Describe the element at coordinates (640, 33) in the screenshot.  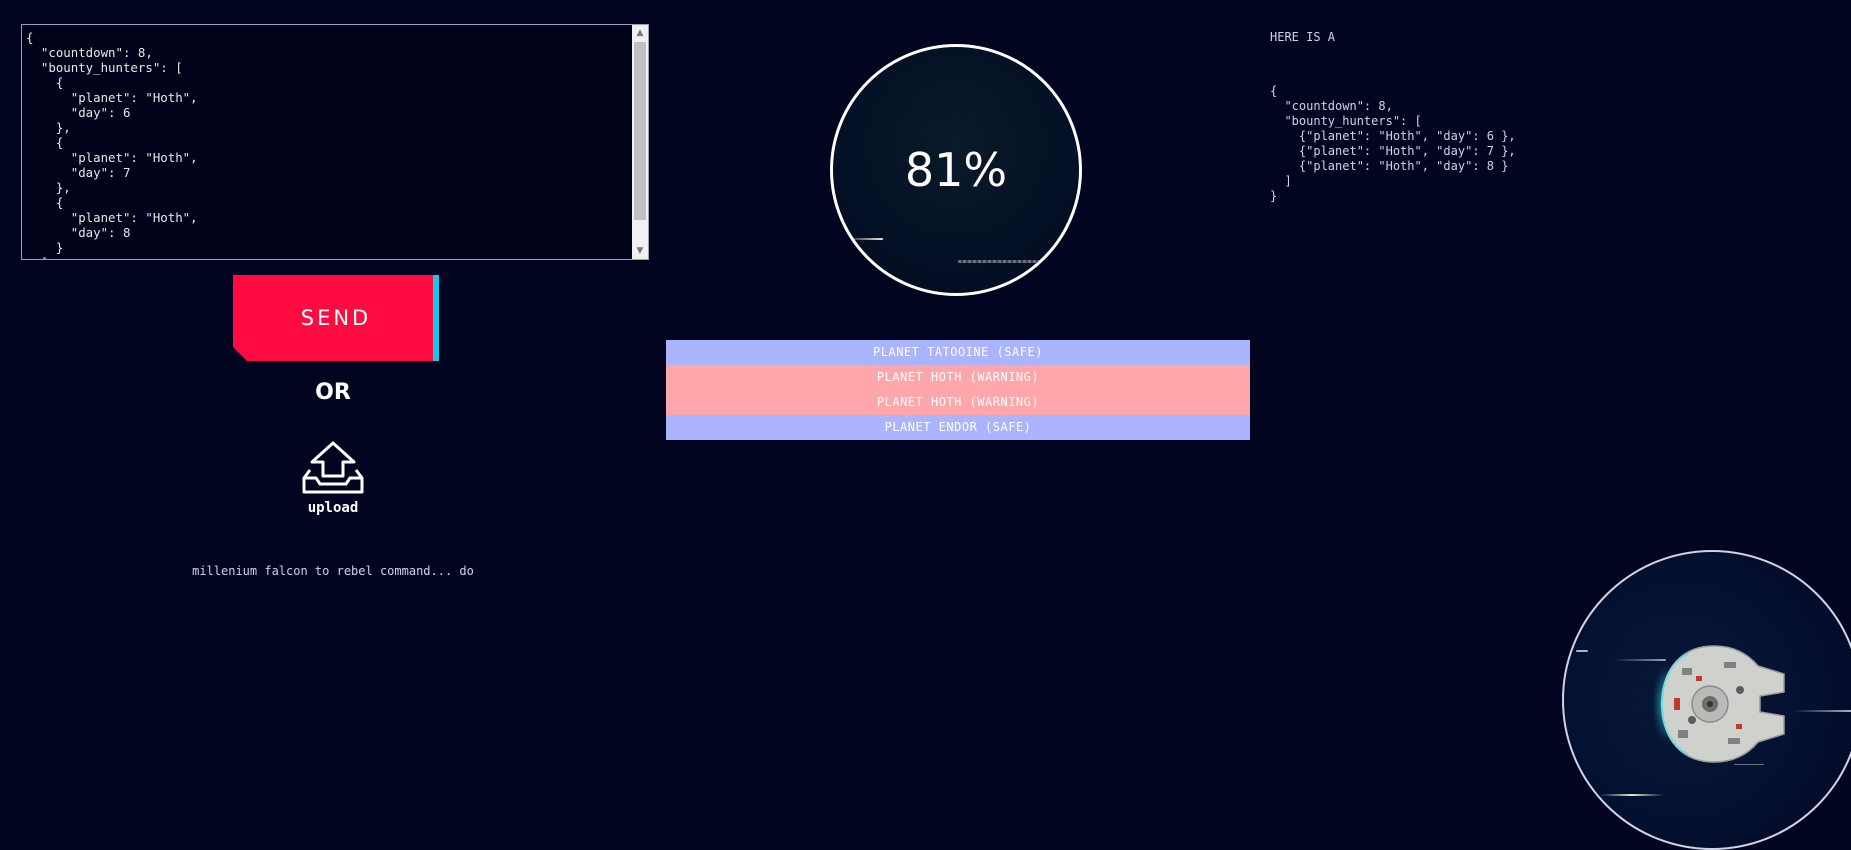
I see `scroll-up-arrow-icon: ▲` at that location.